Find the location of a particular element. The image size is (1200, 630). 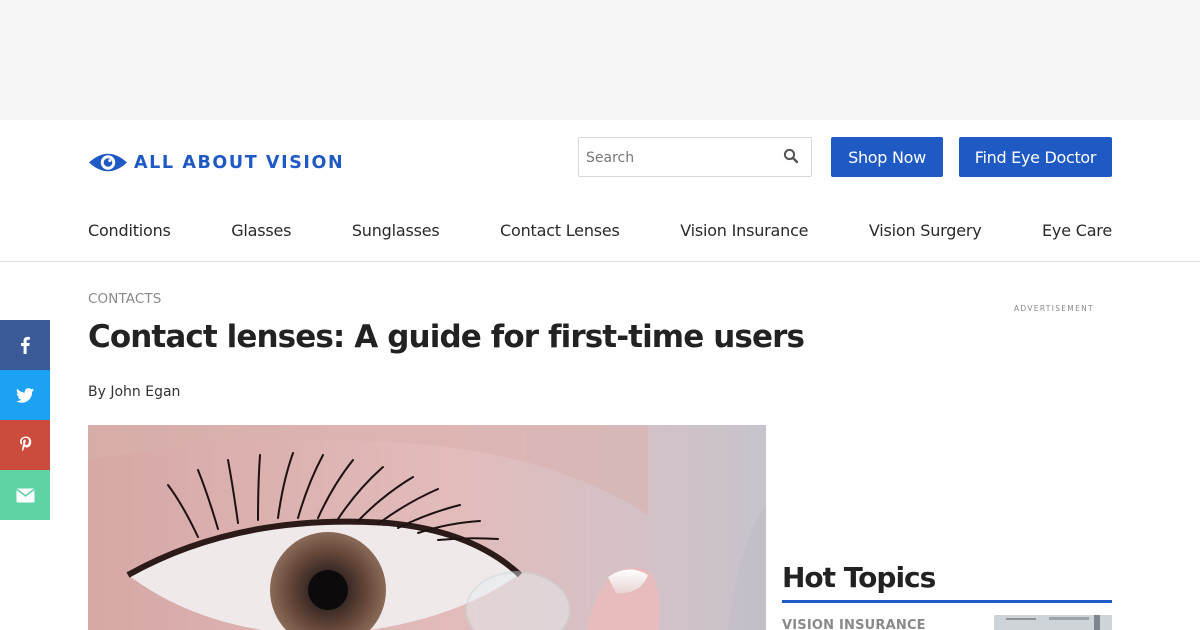

hot-topic-thumbnail is located at coordinates (1053, 622).